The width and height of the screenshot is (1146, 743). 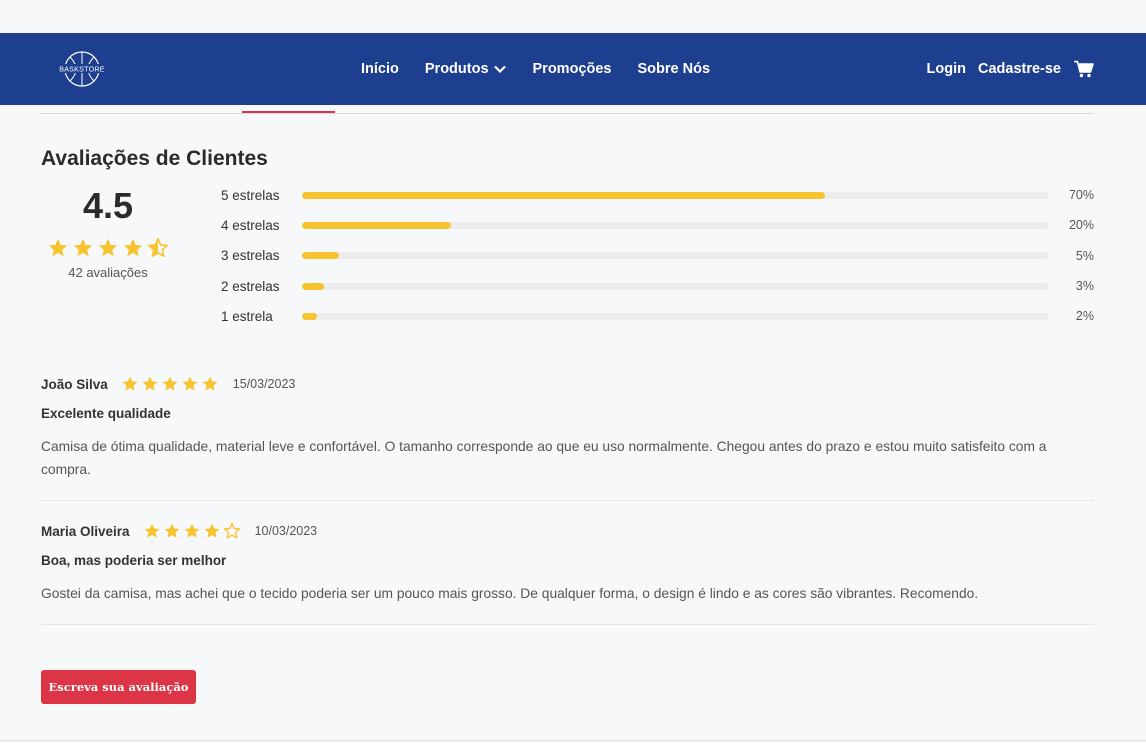 I want to click on star-empty-icon, so click(x=231, y=530).